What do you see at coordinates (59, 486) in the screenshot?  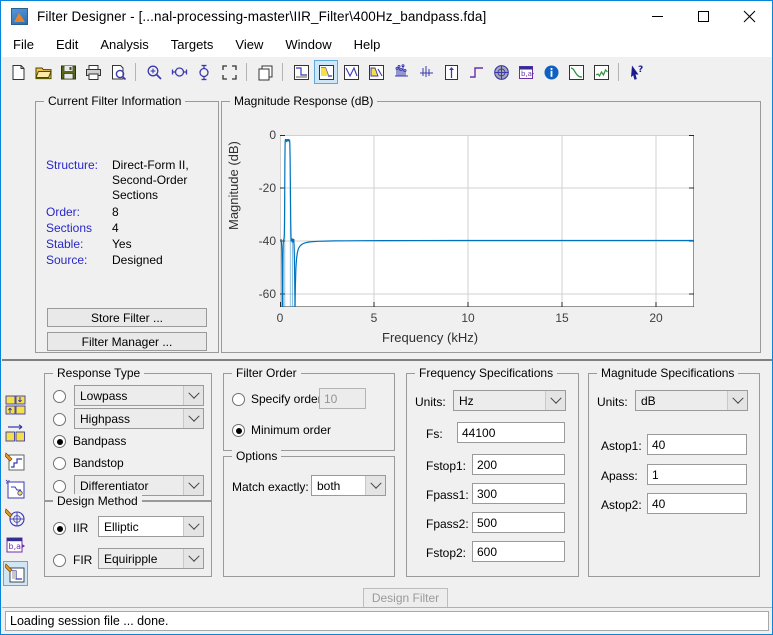 I see `radio-differentiator` at bounding box center [59, 486].